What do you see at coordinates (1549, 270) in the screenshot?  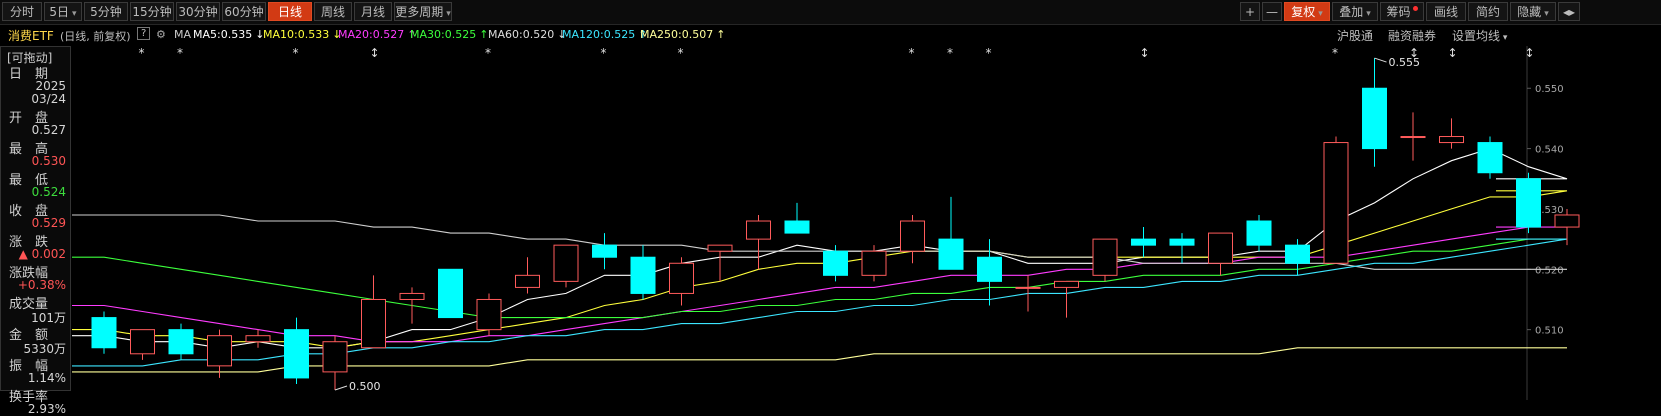 I see `y-tick-label: 0.520` at bounding box center [1549, 270].